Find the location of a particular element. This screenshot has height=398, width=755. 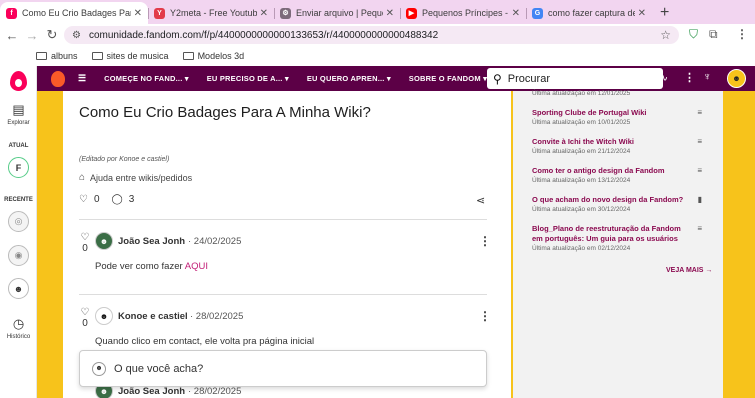

related-post-item: Última atualização em 12/01/2025 is located at coordinates (622, 93).